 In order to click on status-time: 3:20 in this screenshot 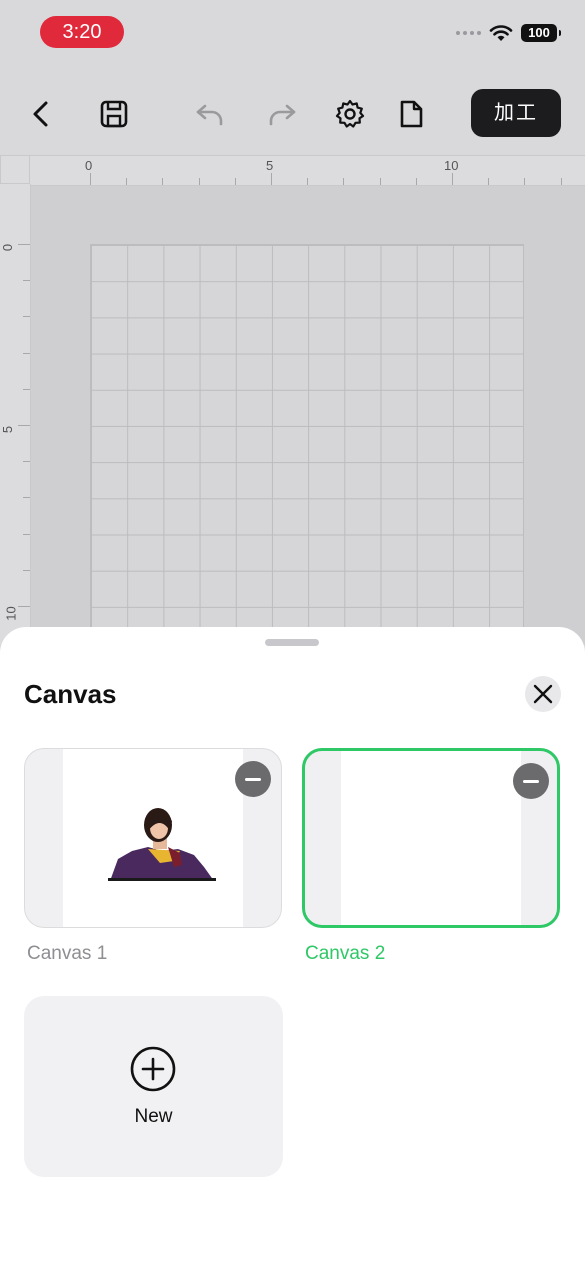, I will do `click(82, 32)`.